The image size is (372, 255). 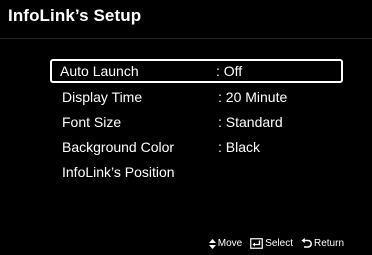 I want to click on enter-icon, so click(x=257, y=243).